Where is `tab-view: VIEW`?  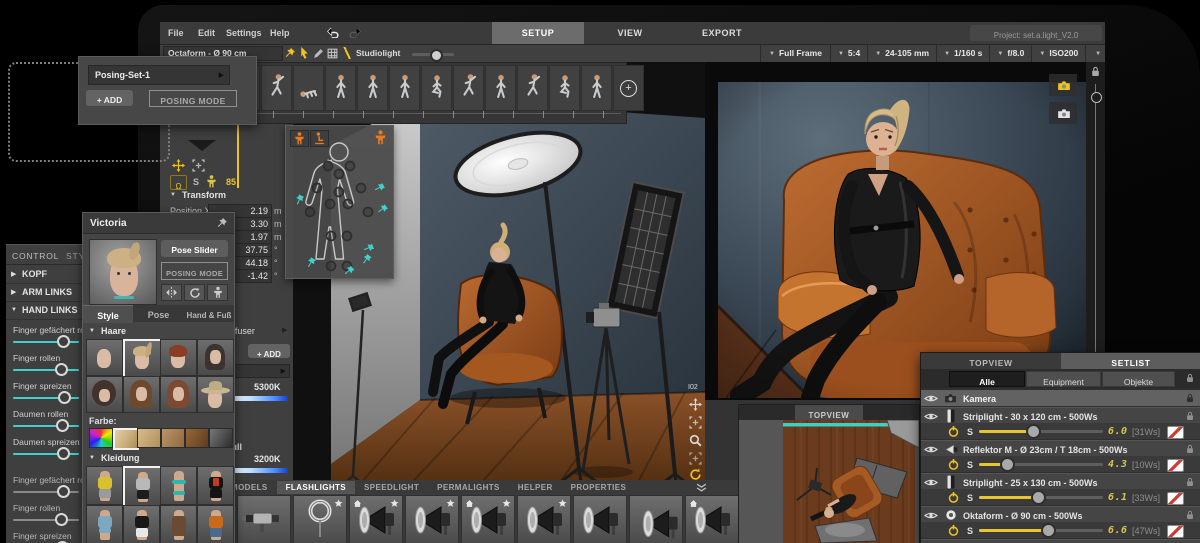
tab-view: VIEW is located at coordinates (630, 33).